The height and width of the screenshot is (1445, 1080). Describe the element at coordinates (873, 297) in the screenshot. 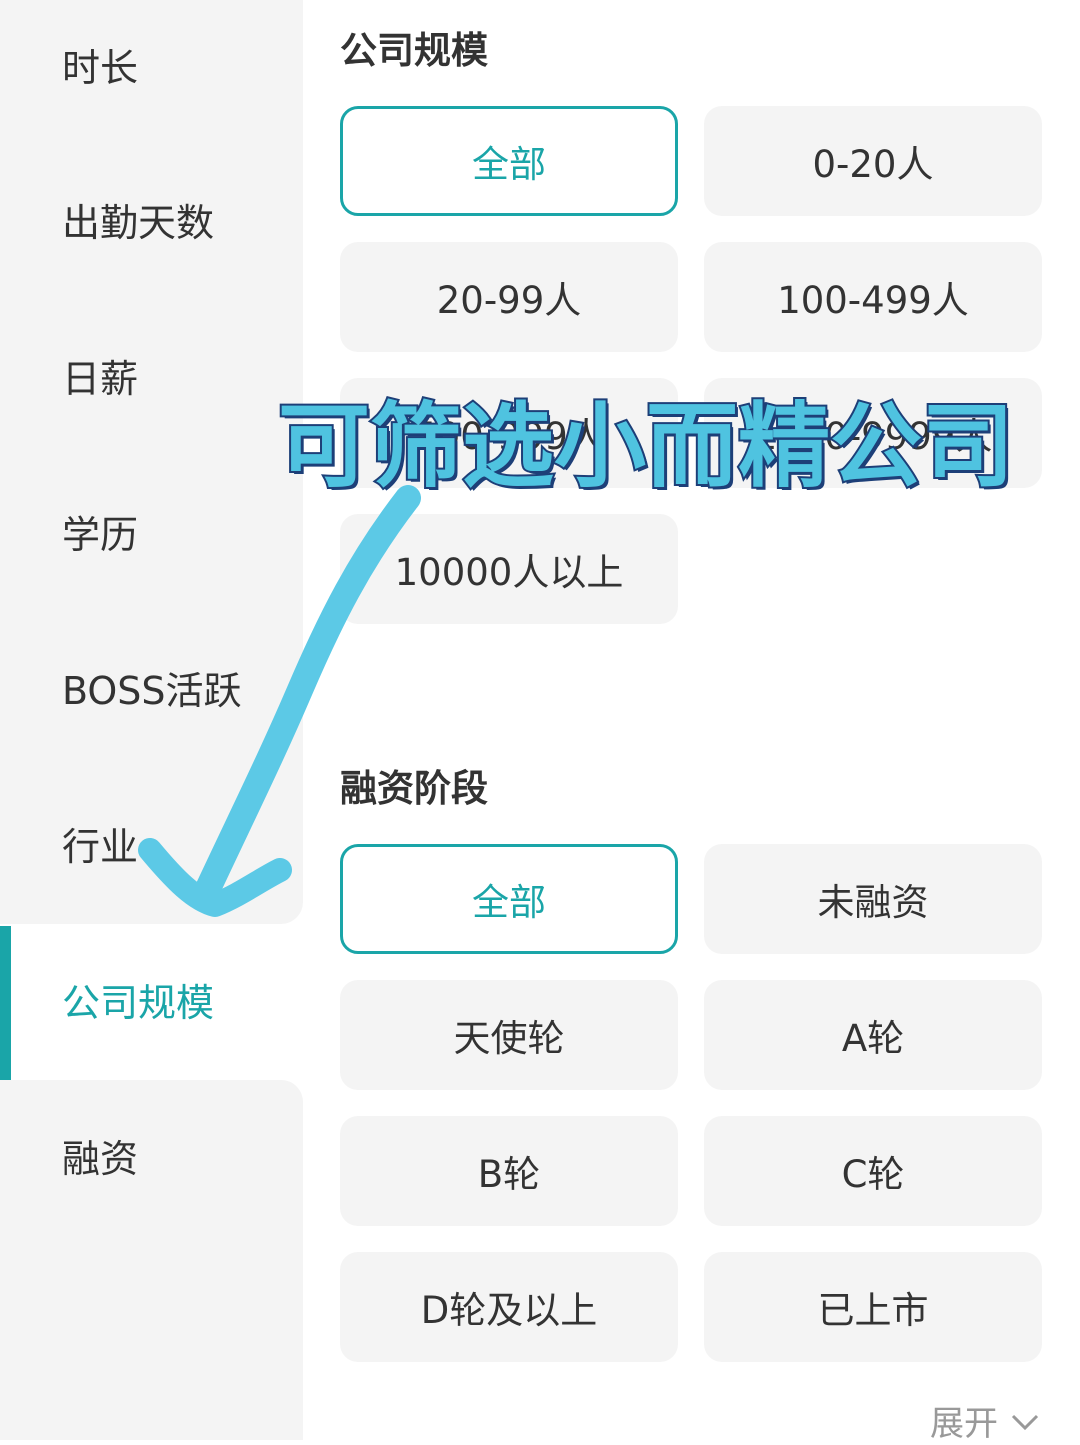

I see `size-option-100-499: 100-499人` at that location.